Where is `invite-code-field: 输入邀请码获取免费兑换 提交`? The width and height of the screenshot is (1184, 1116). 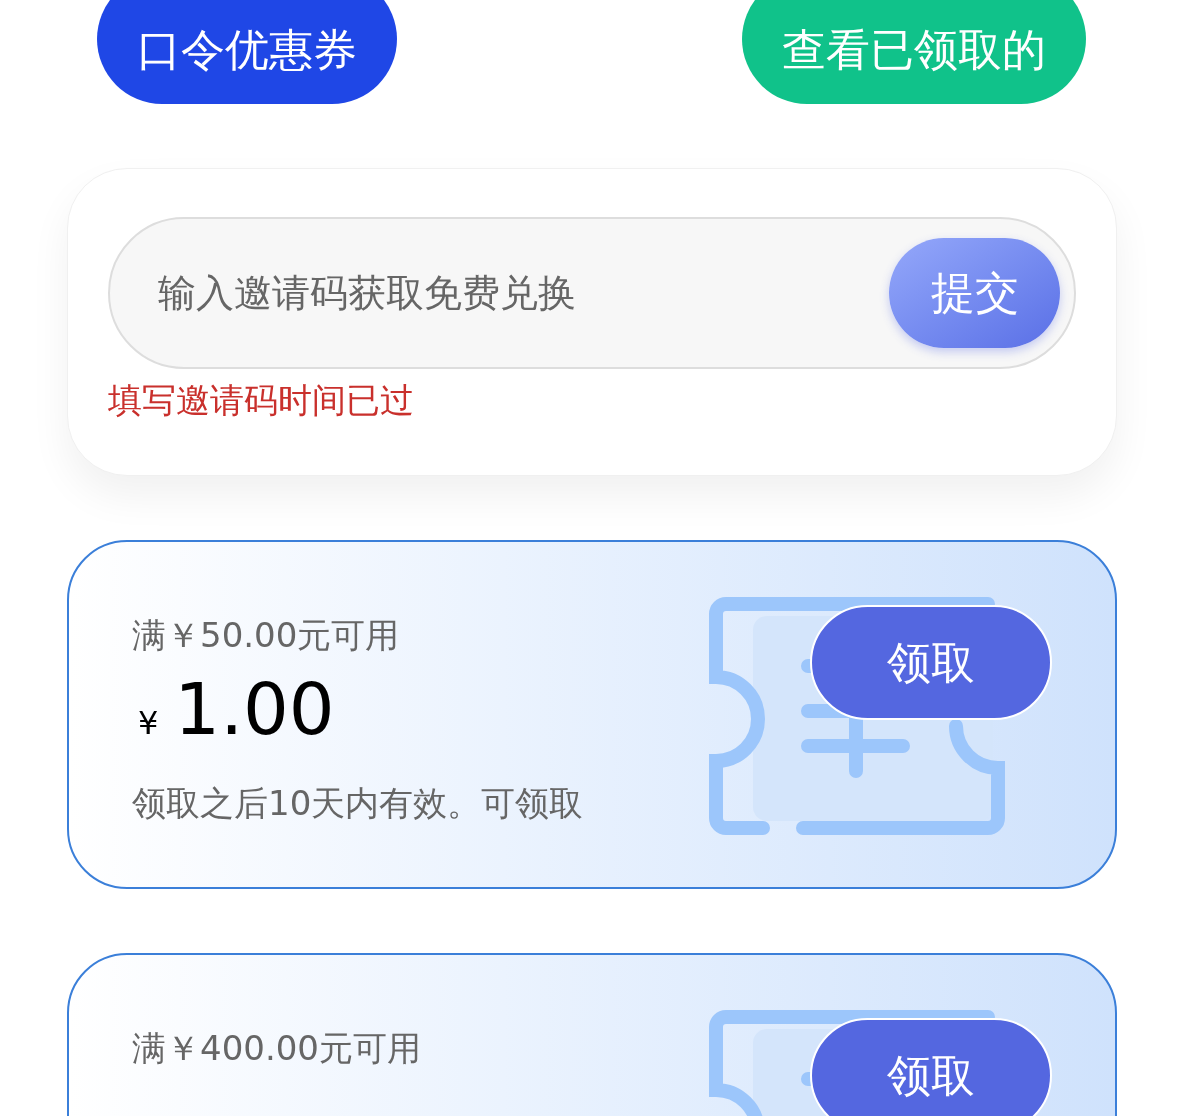 invite-code-field: 输入邀请码获取免费兑换 提交 is located at coordinates (592, 293).